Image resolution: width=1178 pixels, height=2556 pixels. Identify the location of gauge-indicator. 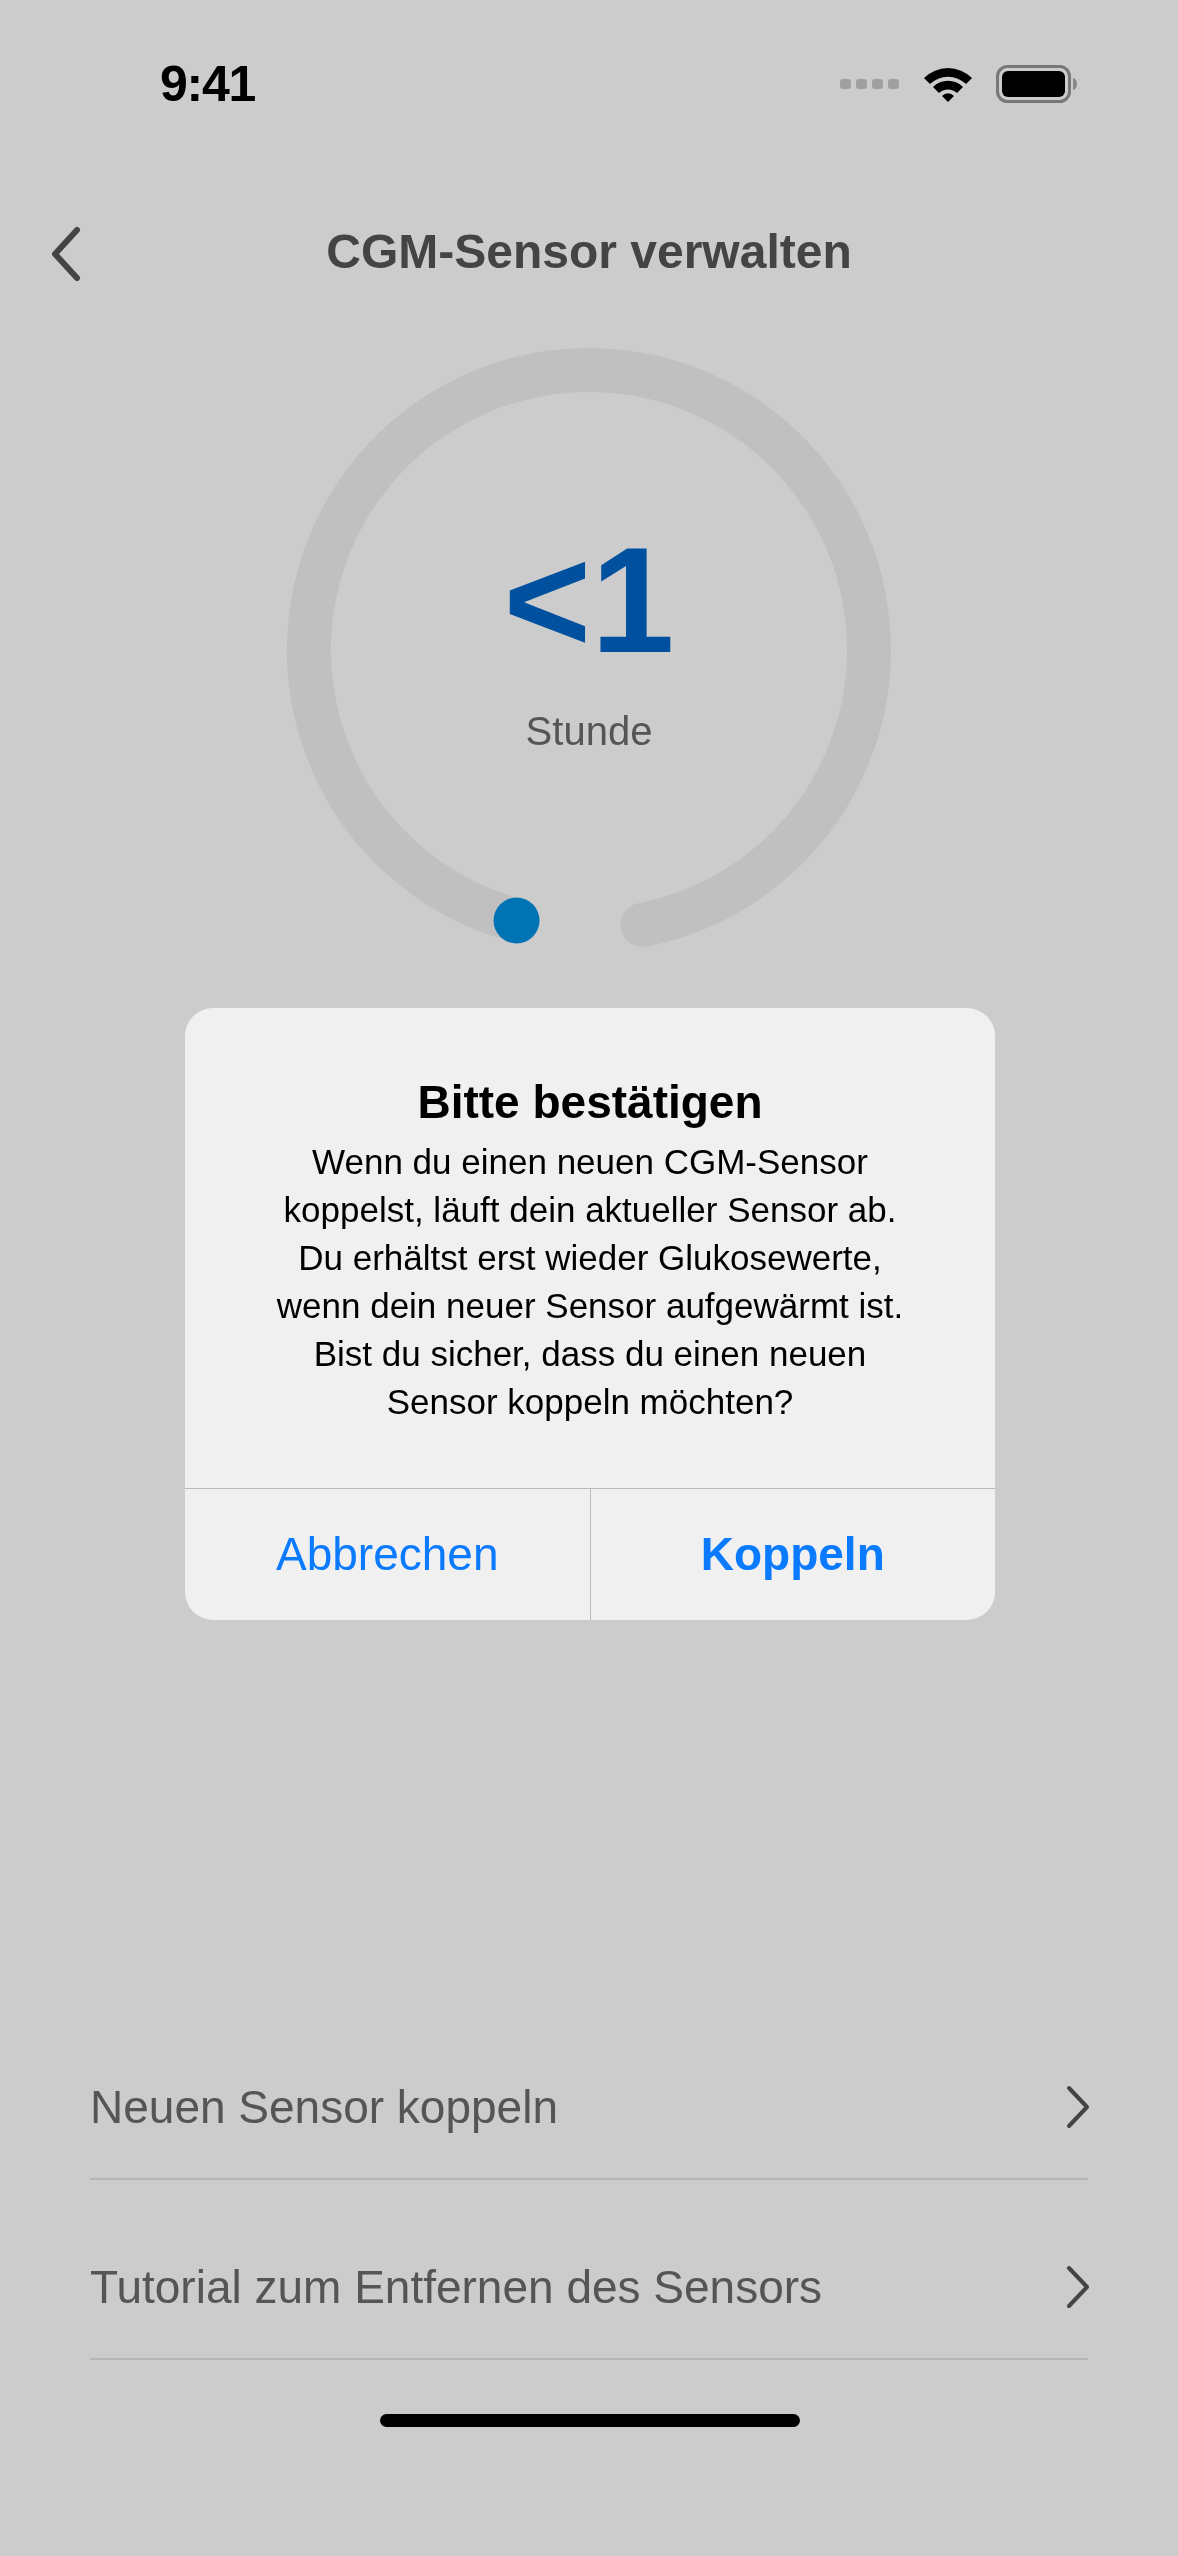
(516, 920).